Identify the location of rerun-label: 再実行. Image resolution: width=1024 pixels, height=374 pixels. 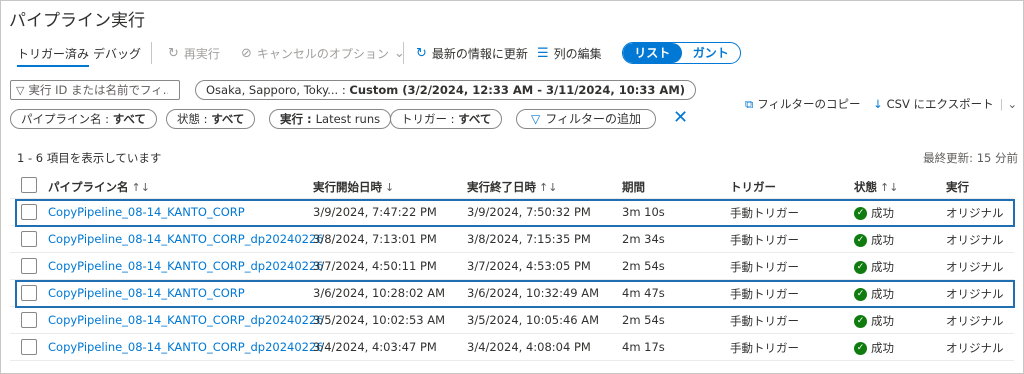
(201, 54).